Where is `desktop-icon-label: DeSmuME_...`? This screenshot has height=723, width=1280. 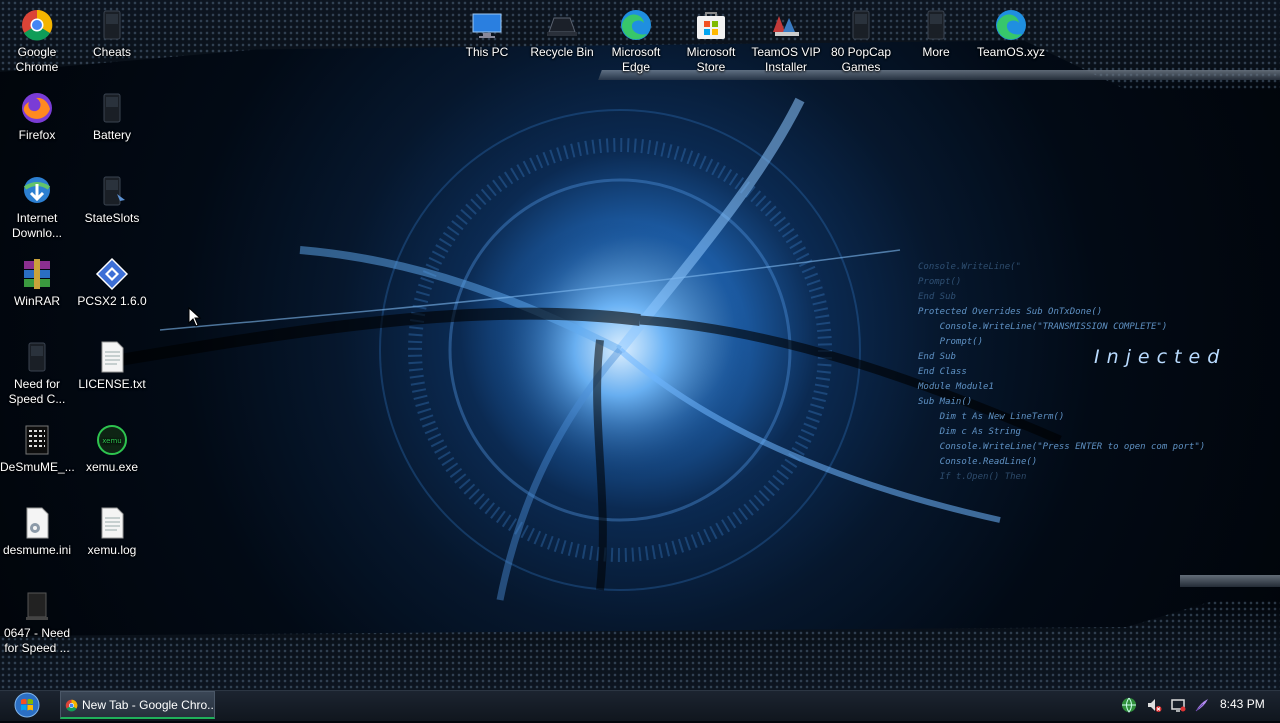
desktop-icon-label: DeSmuME_... is located at coordinates (37, 467).